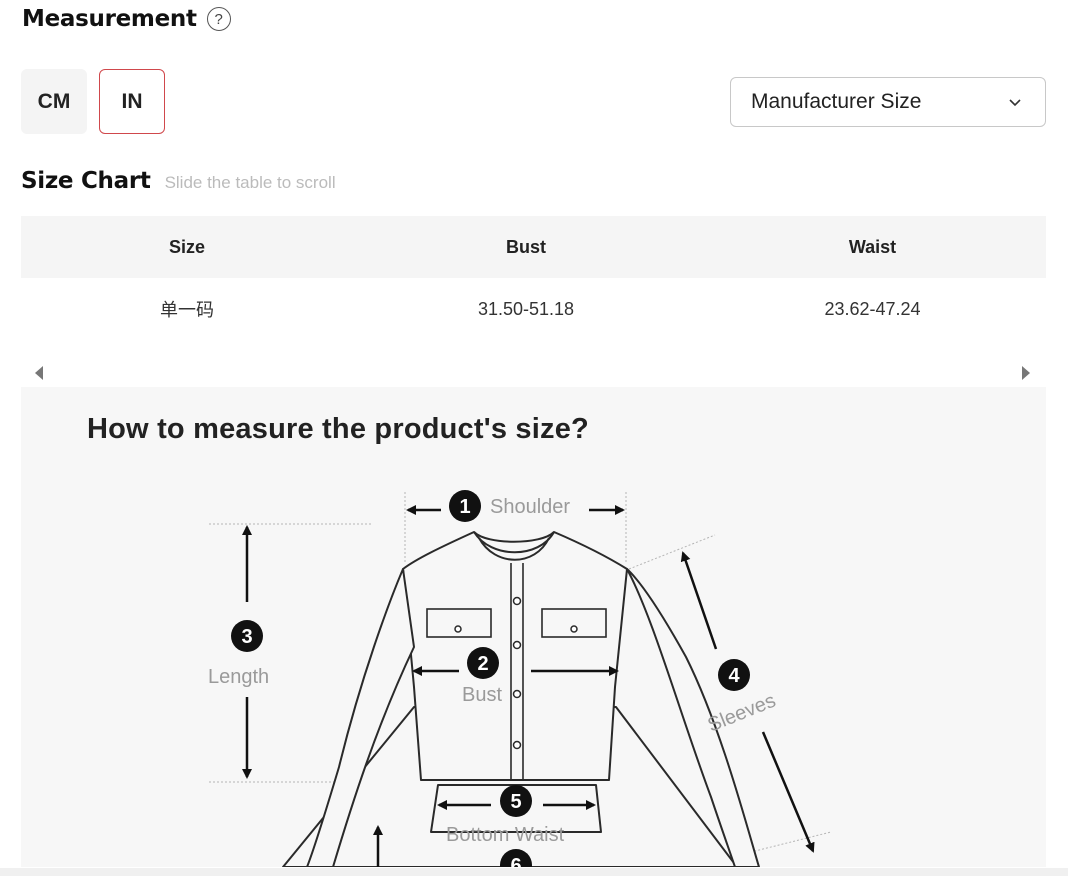  Describe the element at coordinates (526, 247) in the screenshot. I see `column-header-bust: Bust` at that location.